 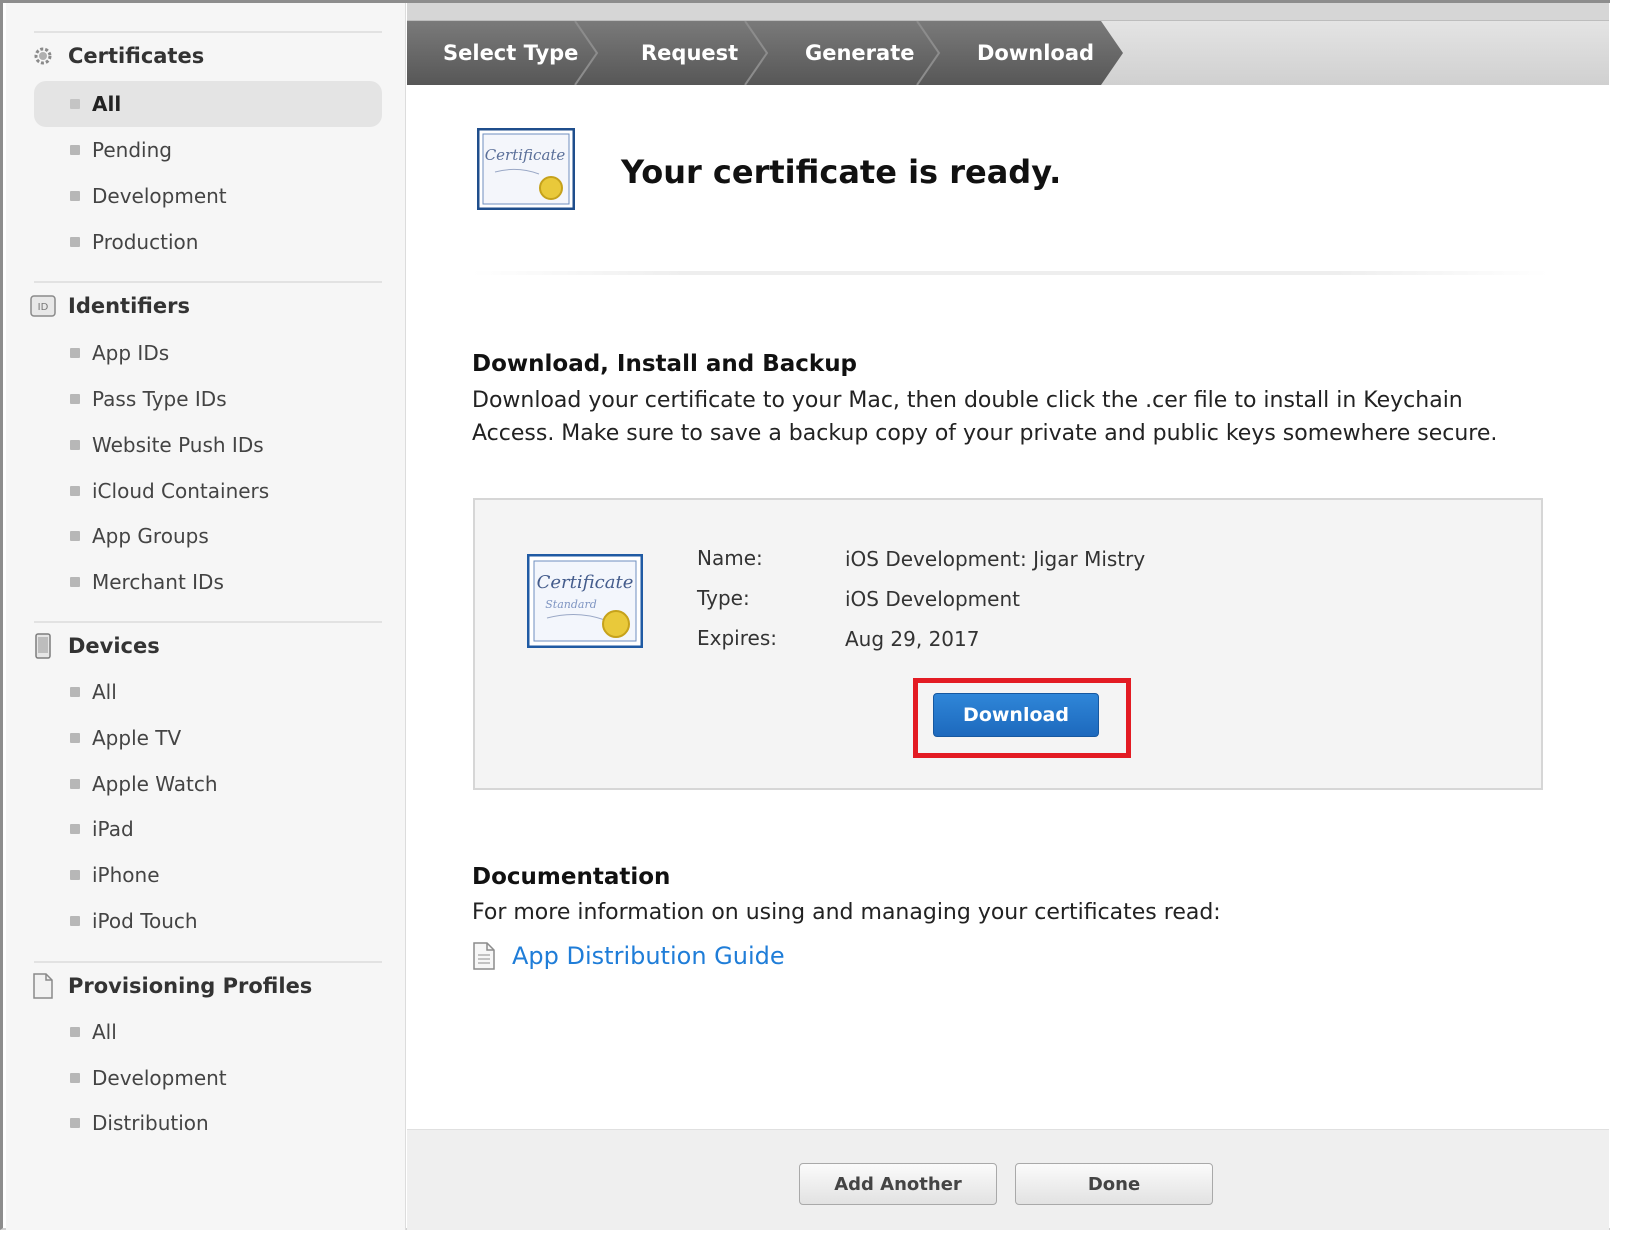 What do you see at coordinates (208, 242) in the screenshot?
I see `sidebar-item-production: Production` at bounding box center [208, 242].